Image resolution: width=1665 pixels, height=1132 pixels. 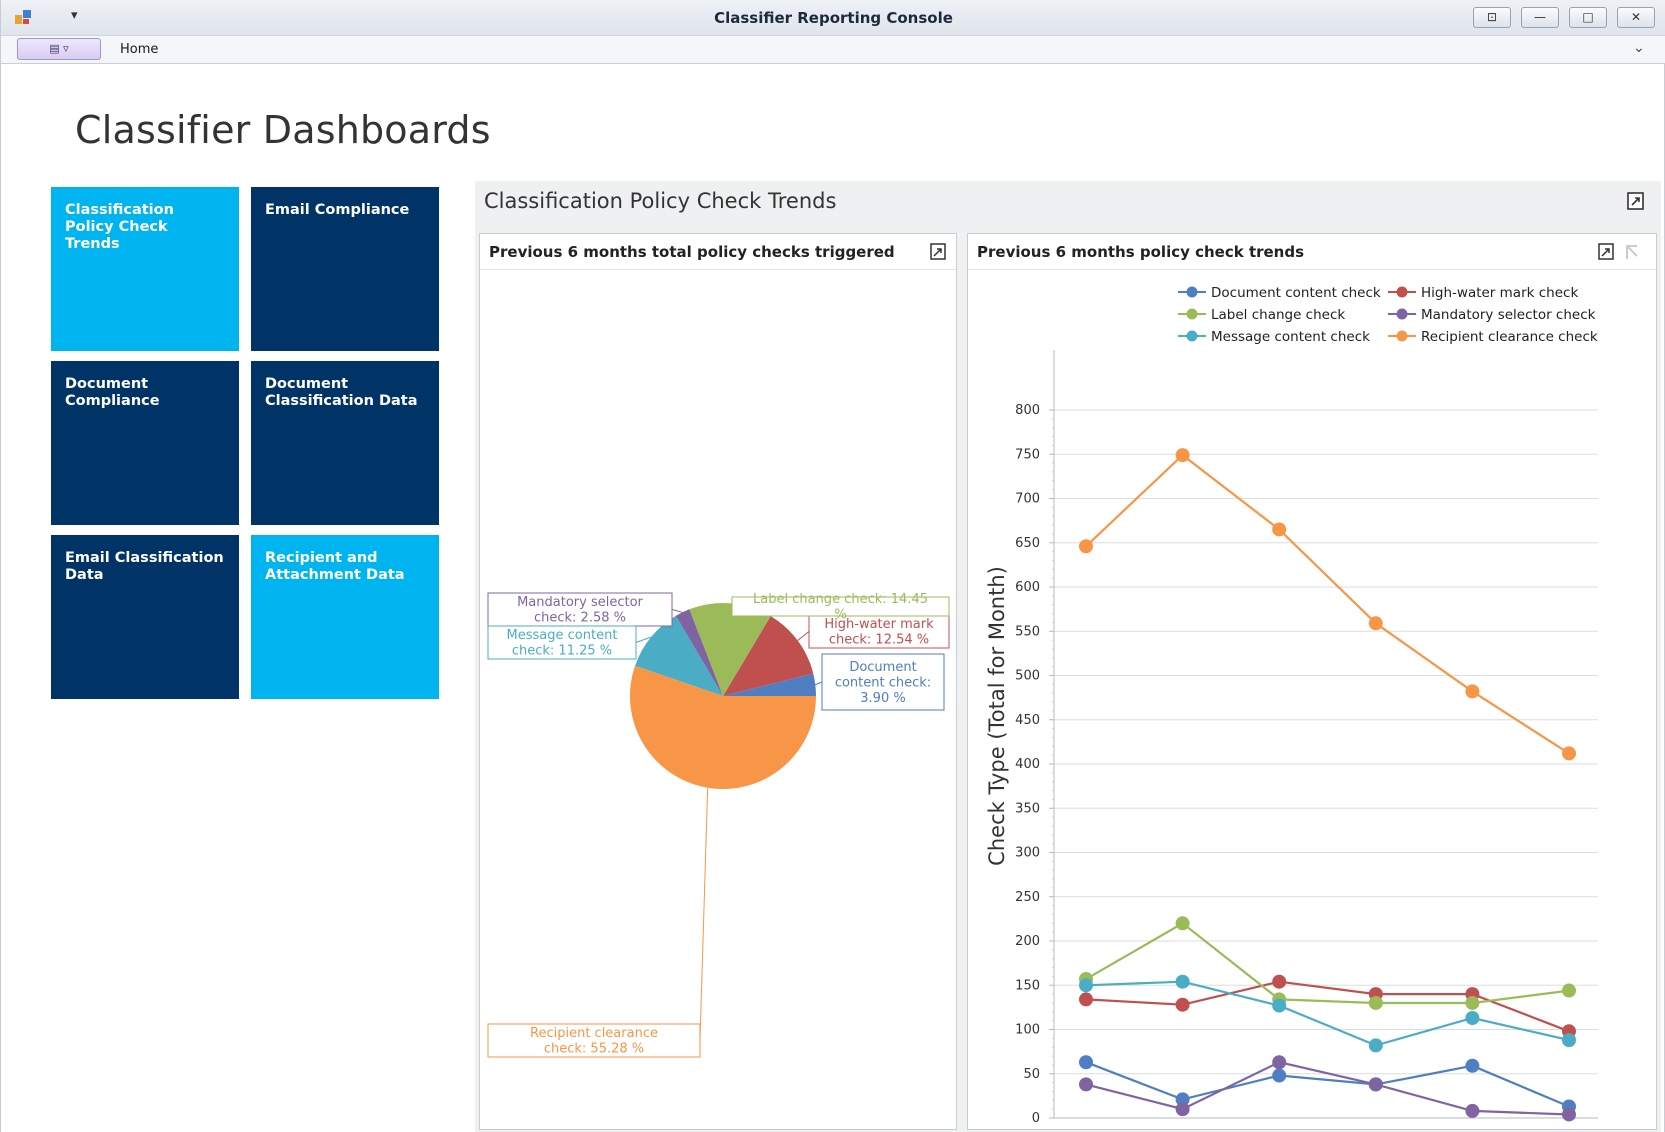 What do you see at coordinates (1278, 315) in the screenshot?
I see `svg-text: Label change check` at bounding box center [1278, 315].